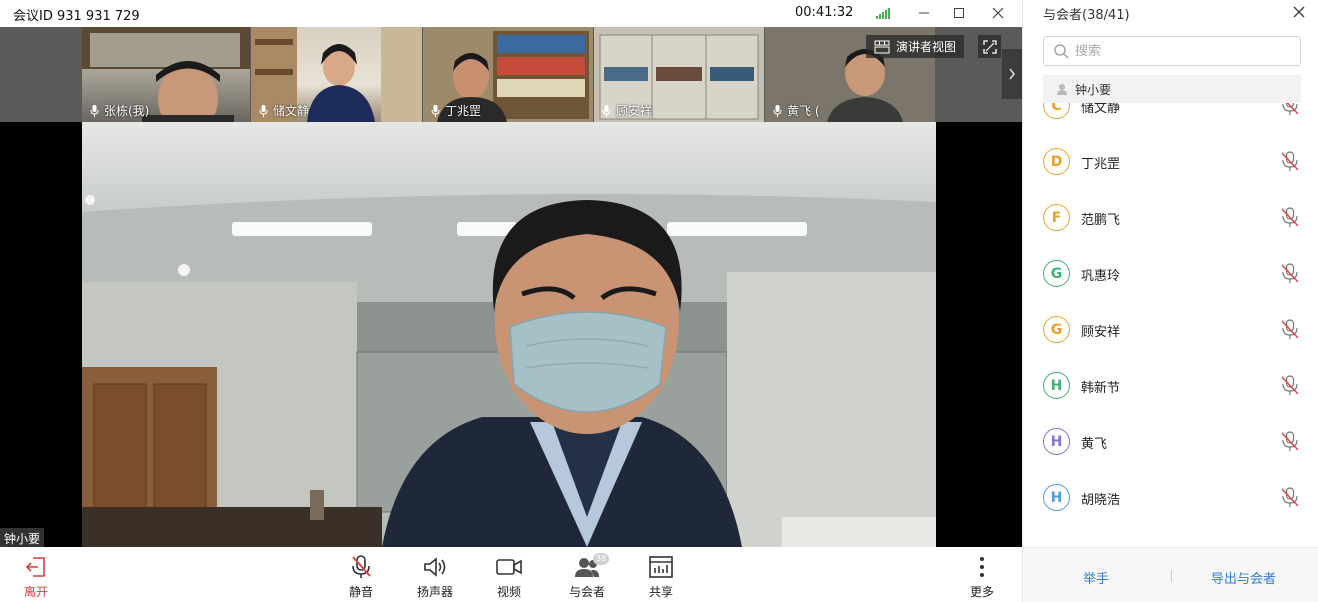 Image resolution: width=1318 pixels, height=602 pixels. I want to click on signal-strength-icon, so click(883, 13).